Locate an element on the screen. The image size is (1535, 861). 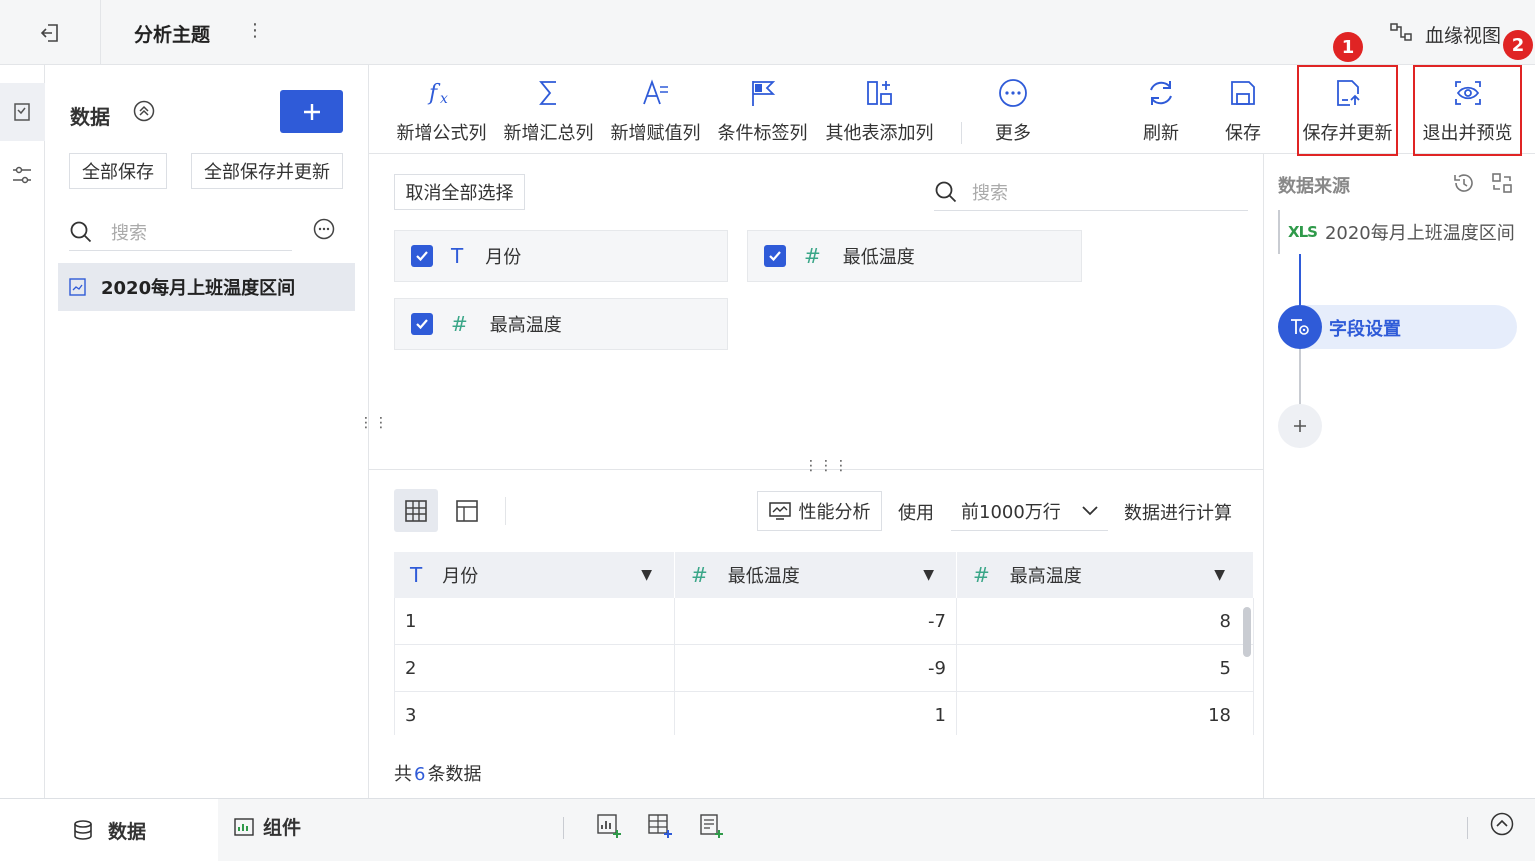
field-item: # 最低温度 is located at coordinates (914, 256).